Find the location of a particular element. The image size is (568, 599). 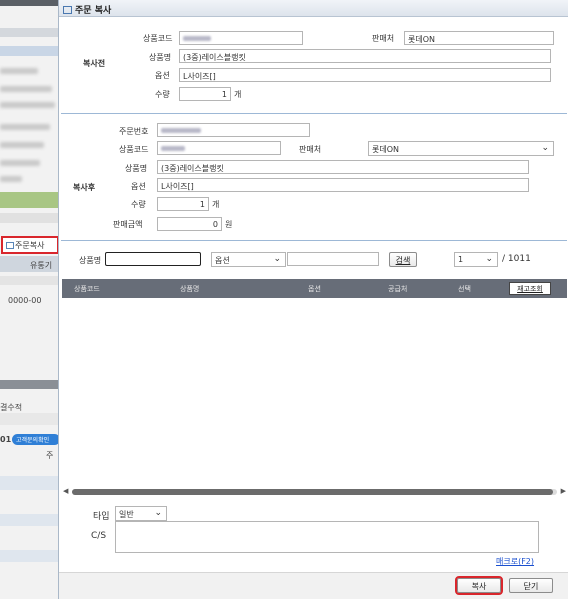

before-seller-field: 롯데ON is located at coordinates (479, 38).